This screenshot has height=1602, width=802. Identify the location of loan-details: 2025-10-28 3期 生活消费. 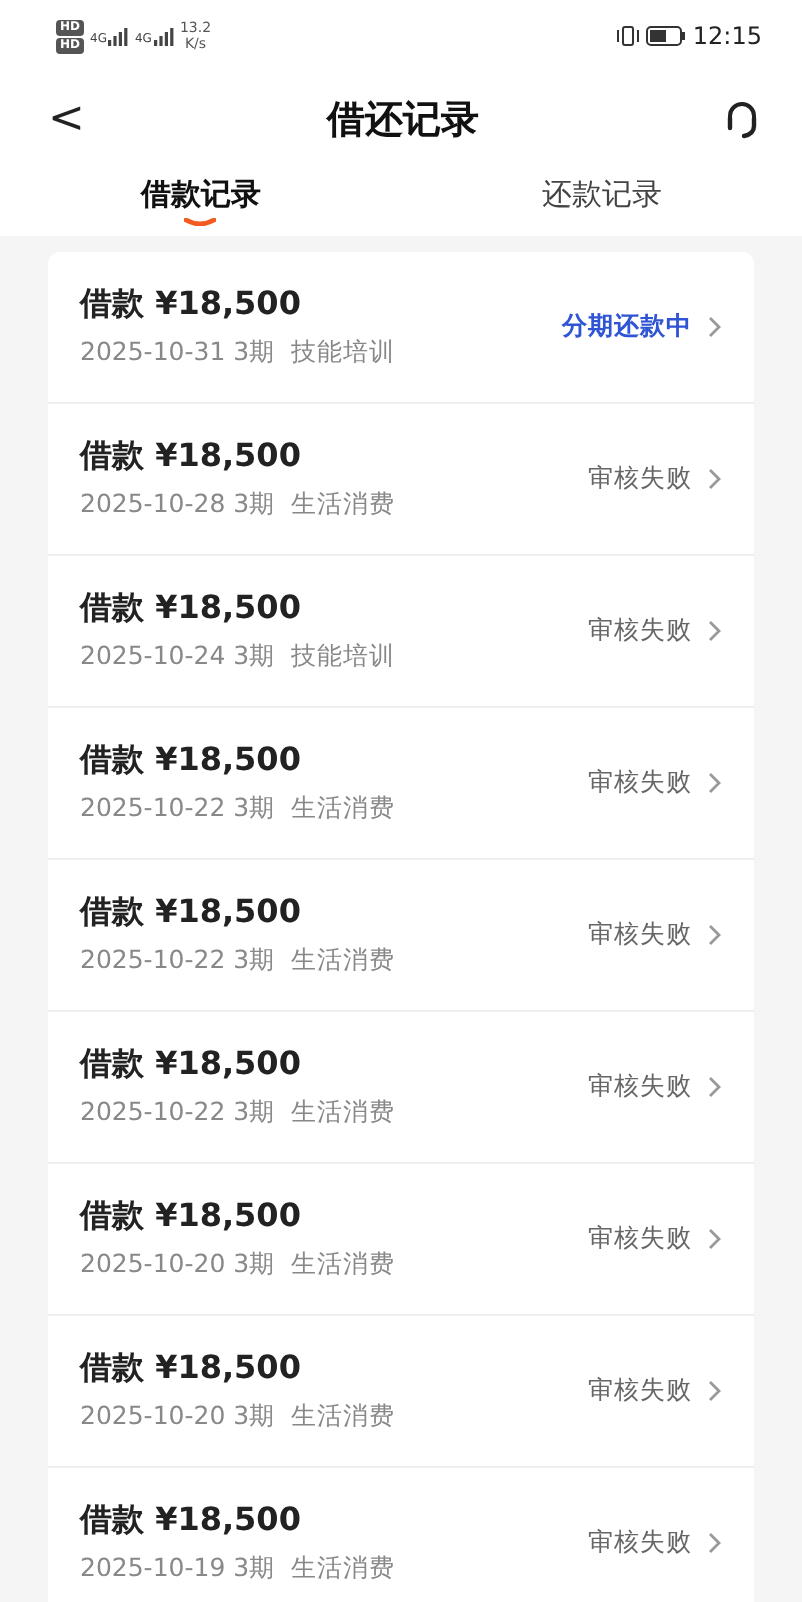
(239, 505).